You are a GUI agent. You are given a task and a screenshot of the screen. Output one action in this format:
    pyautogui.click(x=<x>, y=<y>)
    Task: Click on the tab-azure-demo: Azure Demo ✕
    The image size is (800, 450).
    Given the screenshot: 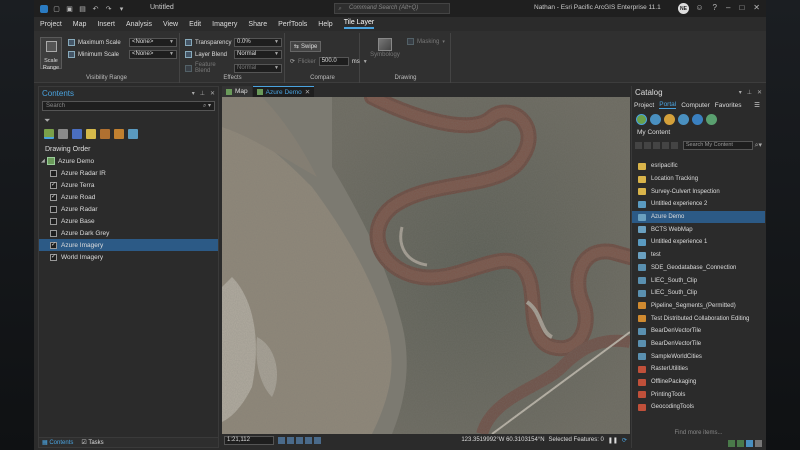 What is the action you would take?
    pyautogui.click(x=283, y=91)
    